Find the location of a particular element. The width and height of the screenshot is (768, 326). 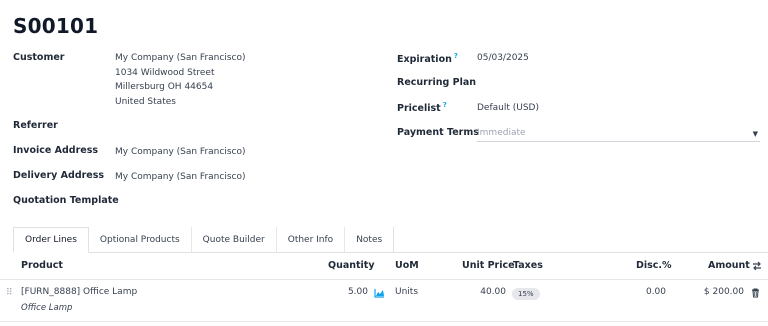

expiration-label-text: Expiration is located at coordinates (424, 60).